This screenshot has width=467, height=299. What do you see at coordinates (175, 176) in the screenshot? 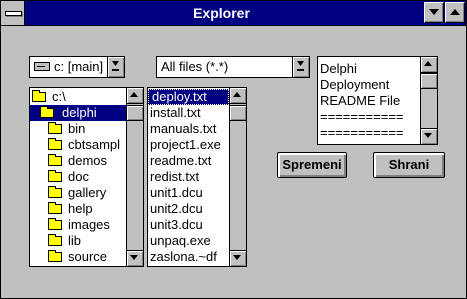
I see `file-item-label: redist.txt` at bounding box center [175, 176].